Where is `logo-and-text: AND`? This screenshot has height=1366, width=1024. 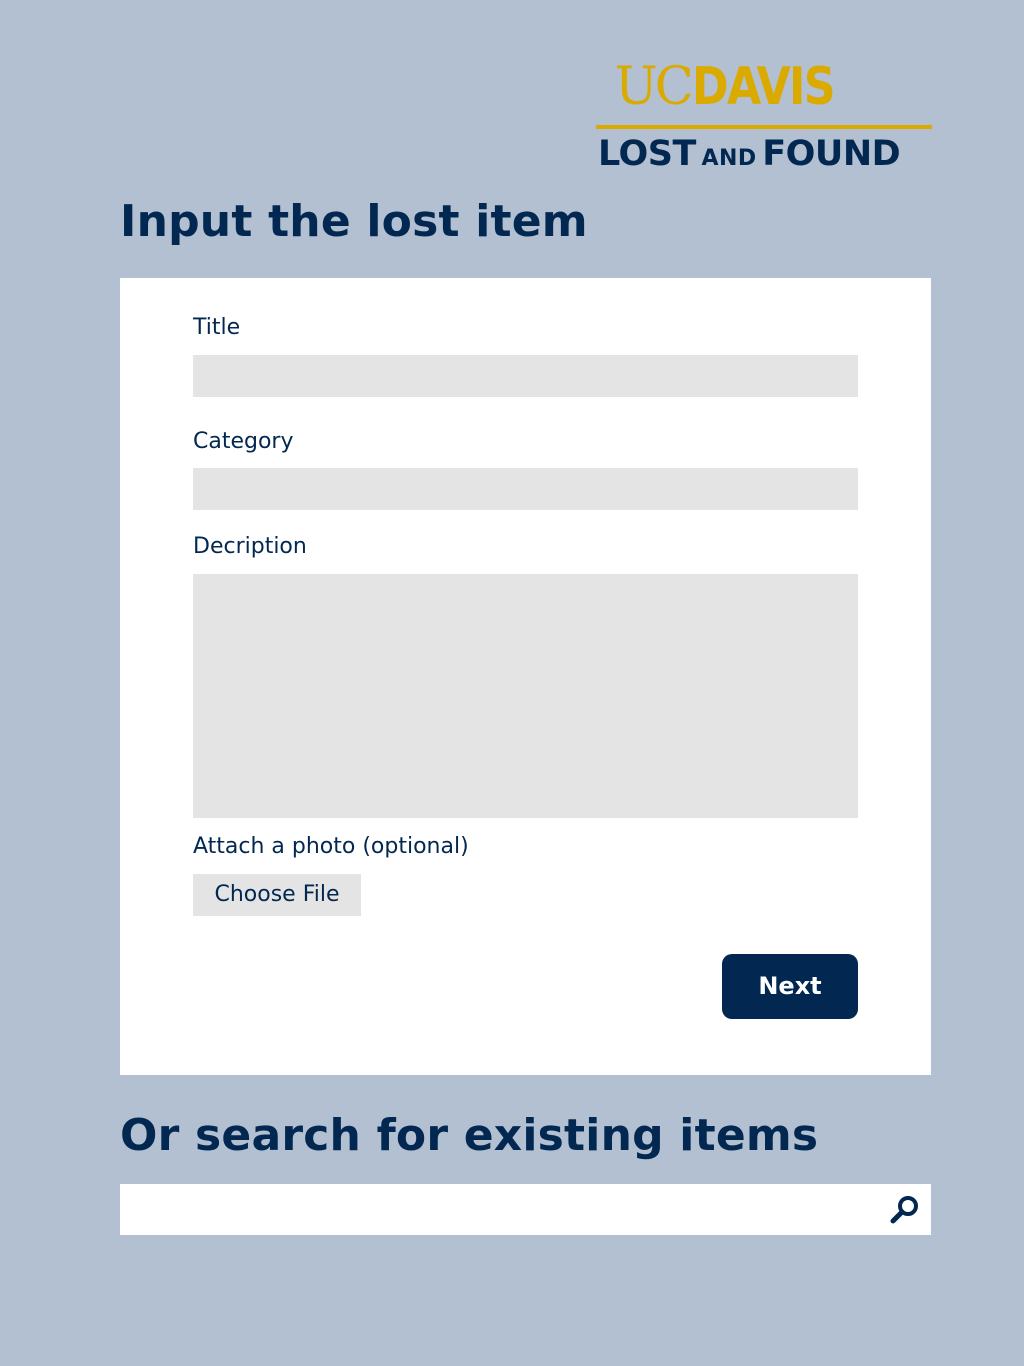 logo-and-text: AND is located at coordinates (729, 158).